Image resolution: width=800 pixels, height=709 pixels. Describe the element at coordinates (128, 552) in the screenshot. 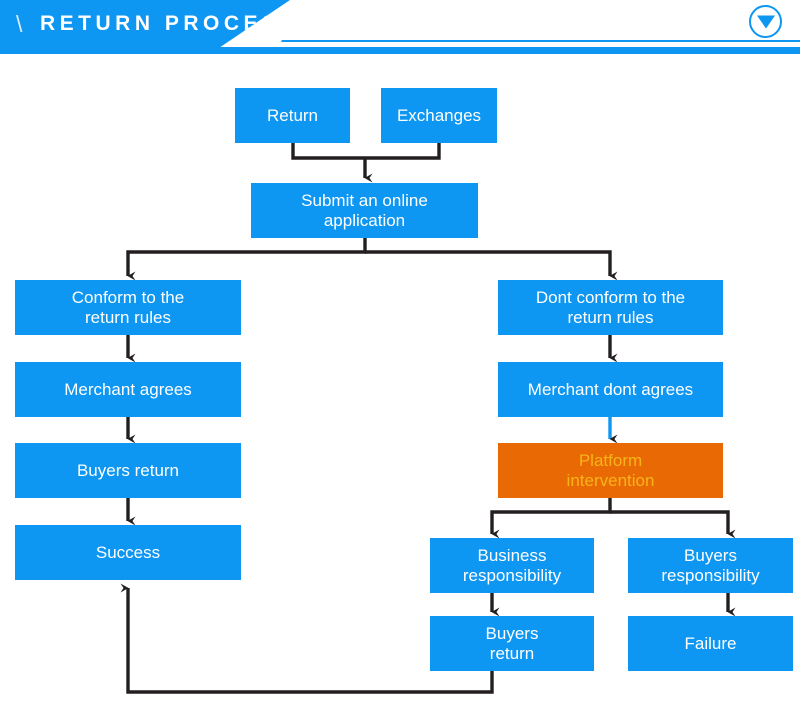

I see `node-success: Success` at that location.